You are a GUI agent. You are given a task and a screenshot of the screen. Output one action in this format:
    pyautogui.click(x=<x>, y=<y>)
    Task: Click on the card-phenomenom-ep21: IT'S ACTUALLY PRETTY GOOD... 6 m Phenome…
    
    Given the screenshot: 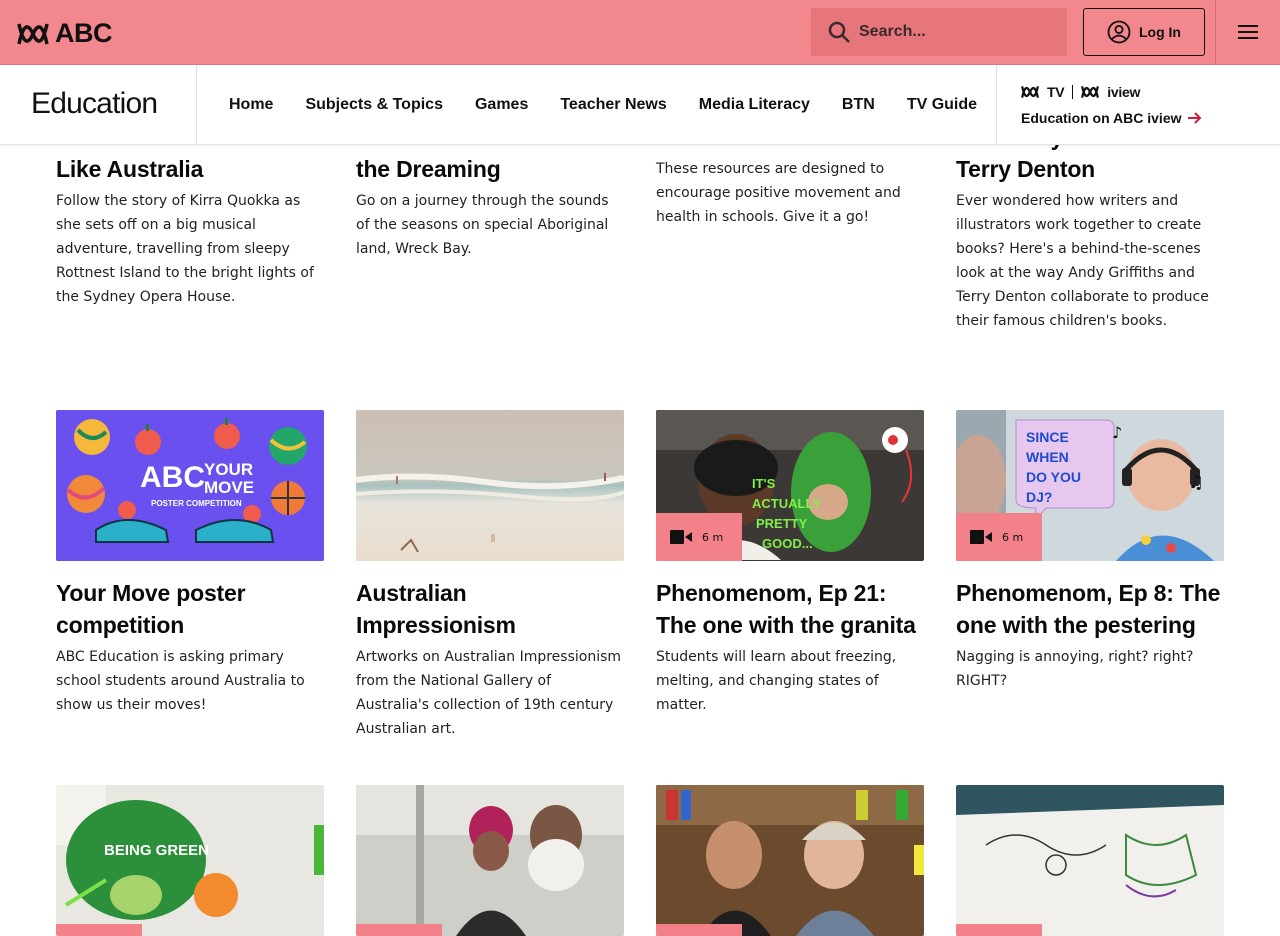 What is the action you would take?
    pyautogui.click(x=790, y=563)
    